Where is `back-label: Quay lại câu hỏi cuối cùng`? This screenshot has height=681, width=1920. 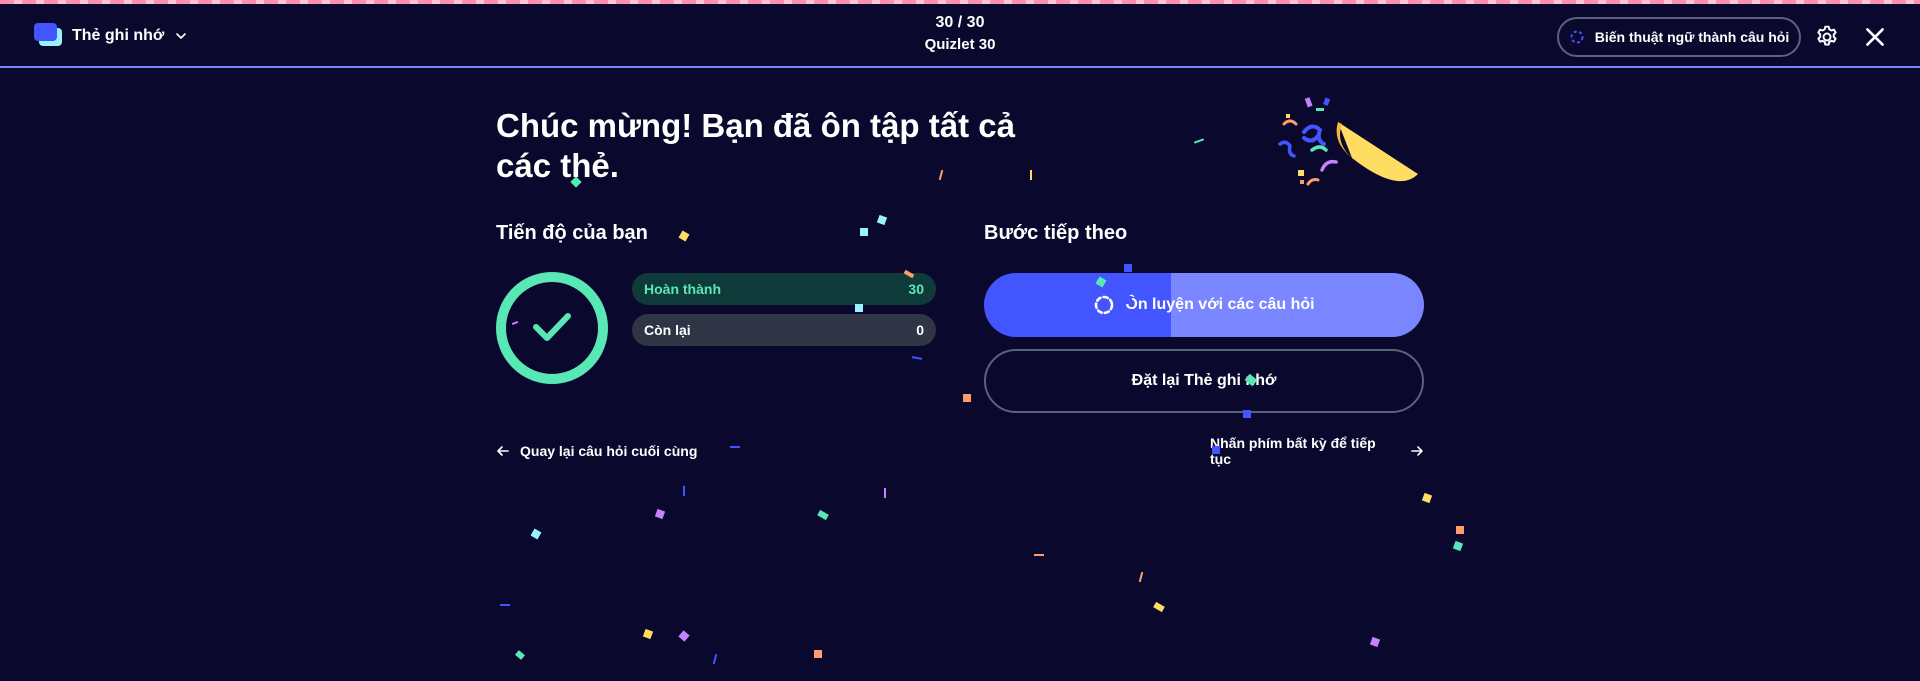 back-label: Quay lại câu hỏi cuối cùng is located at coordinates (609, 451).